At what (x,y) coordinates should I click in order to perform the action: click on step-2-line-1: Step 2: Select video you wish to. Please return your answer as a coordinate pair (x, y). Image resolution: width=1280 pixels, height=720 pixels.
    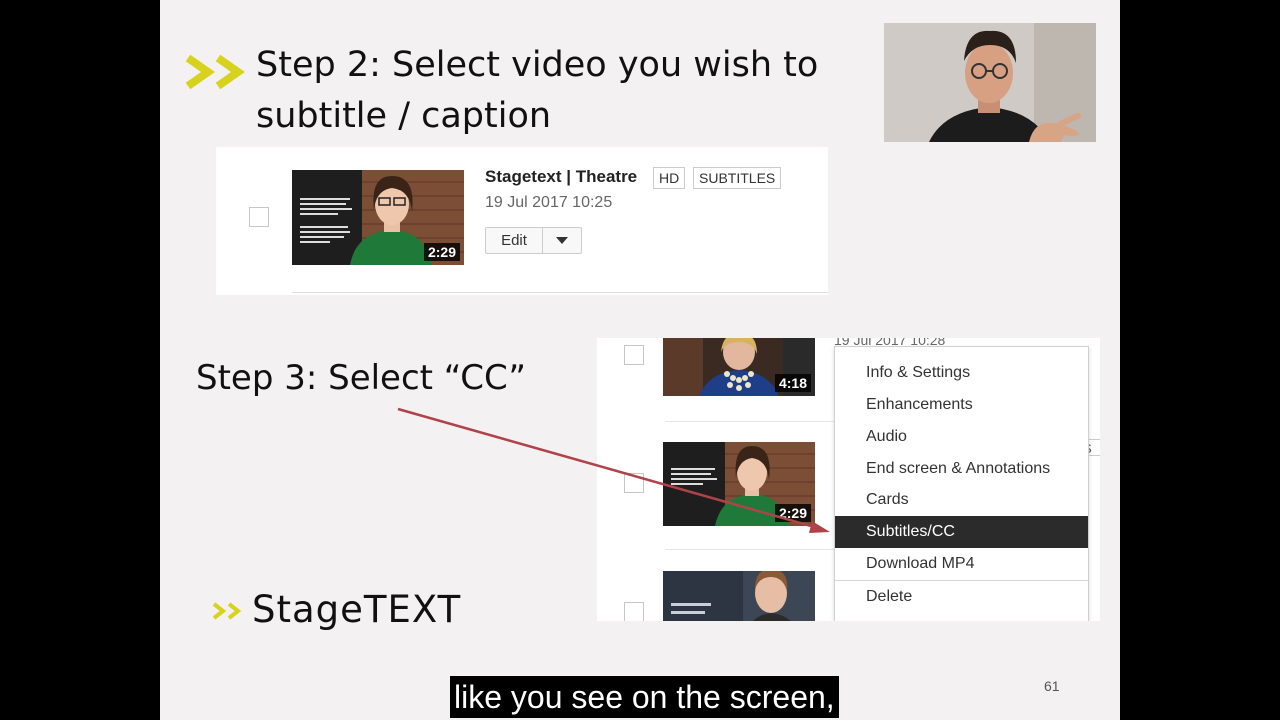
    Looking at the image, I should click on (537, 65).